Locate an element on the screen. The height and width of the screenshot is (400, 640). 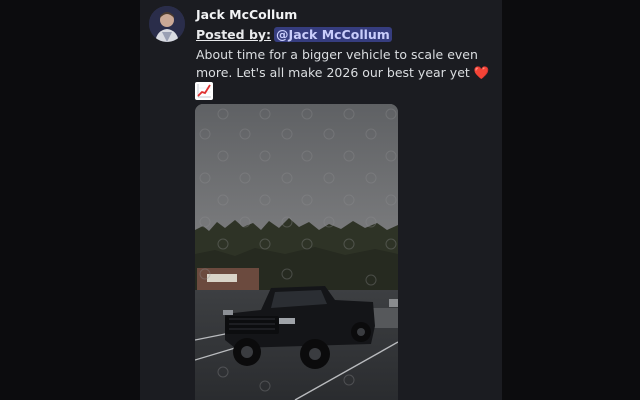
user-avatar is located at coordinates (167, 24).